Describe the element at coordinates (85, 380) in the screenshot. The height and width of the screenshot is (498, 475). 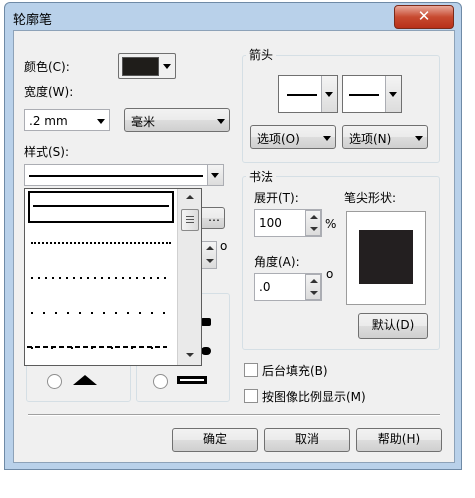
I see `bevel-corner-icon` at that location.